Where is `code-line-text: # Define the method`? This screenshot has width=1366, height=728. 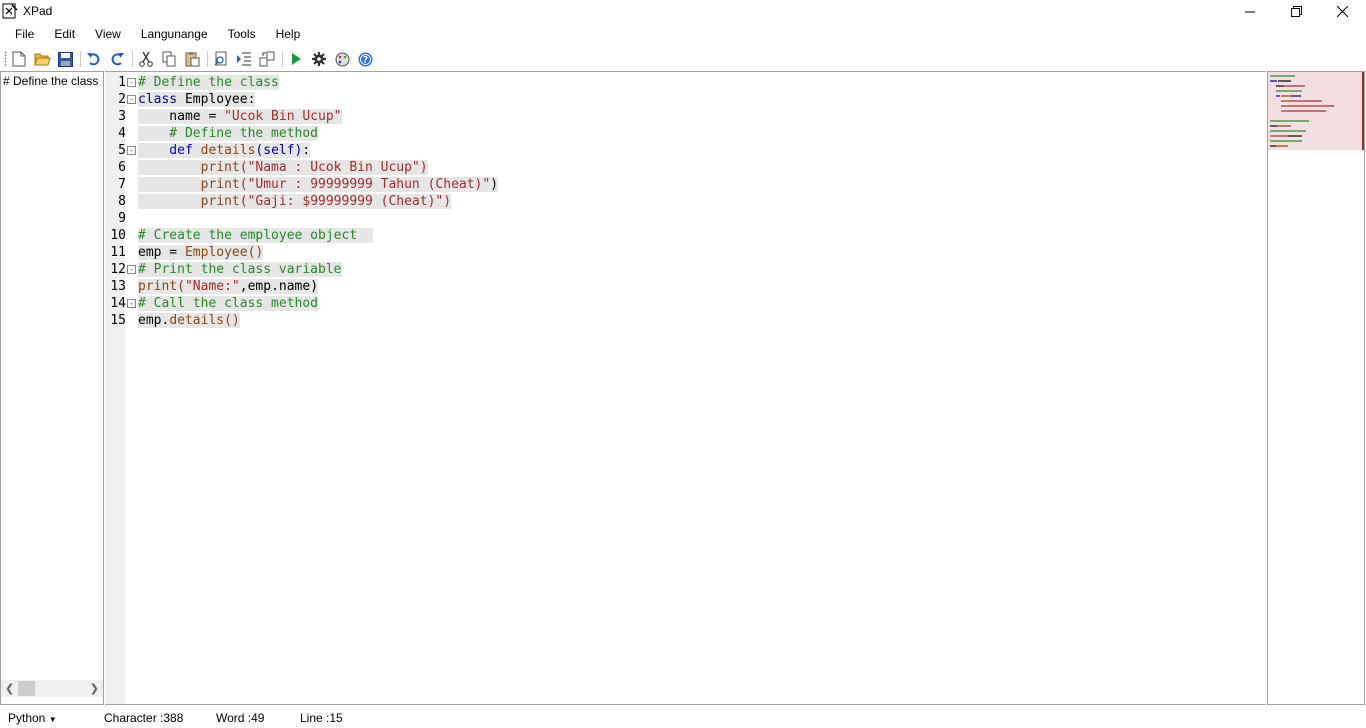 code-line-text: # Define the method is located at coordinates (228, 133).